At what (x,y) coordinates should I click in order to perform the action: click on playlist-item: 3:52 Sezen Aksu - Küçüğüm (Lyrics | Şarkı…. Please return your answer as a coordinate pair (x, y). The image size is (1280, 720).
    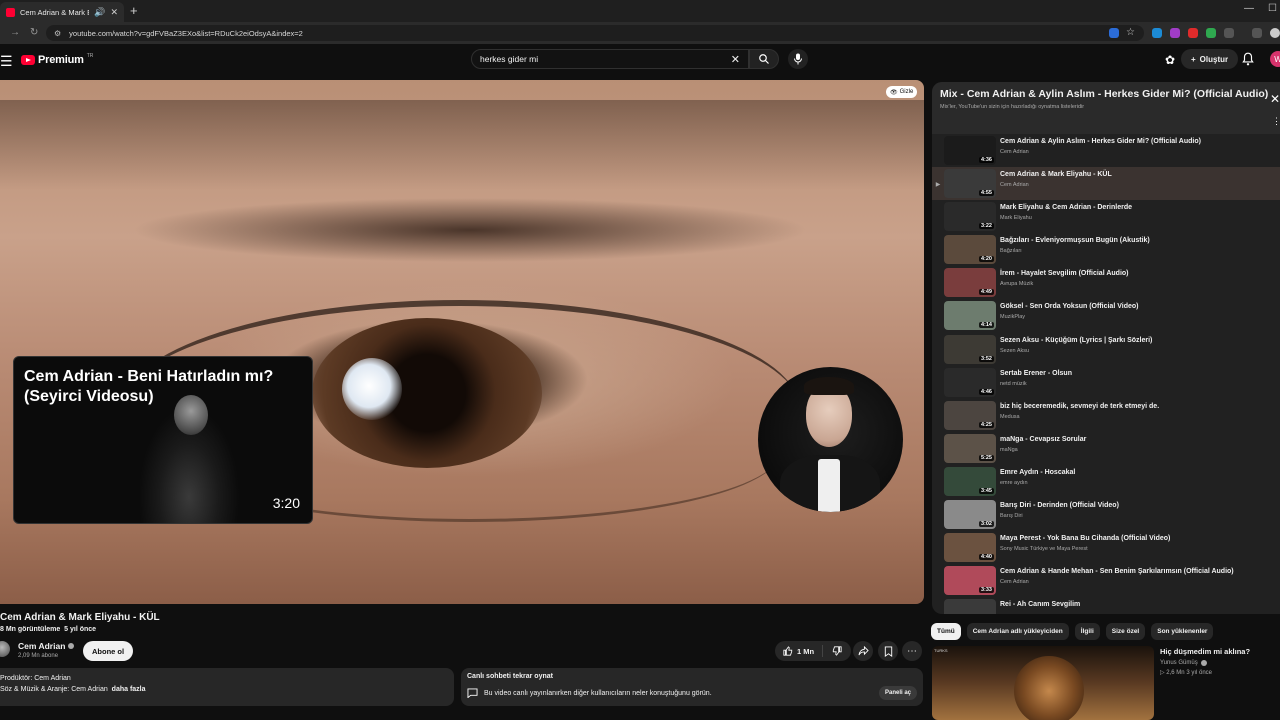
    Looking at the image, I should click on (1106, 349).